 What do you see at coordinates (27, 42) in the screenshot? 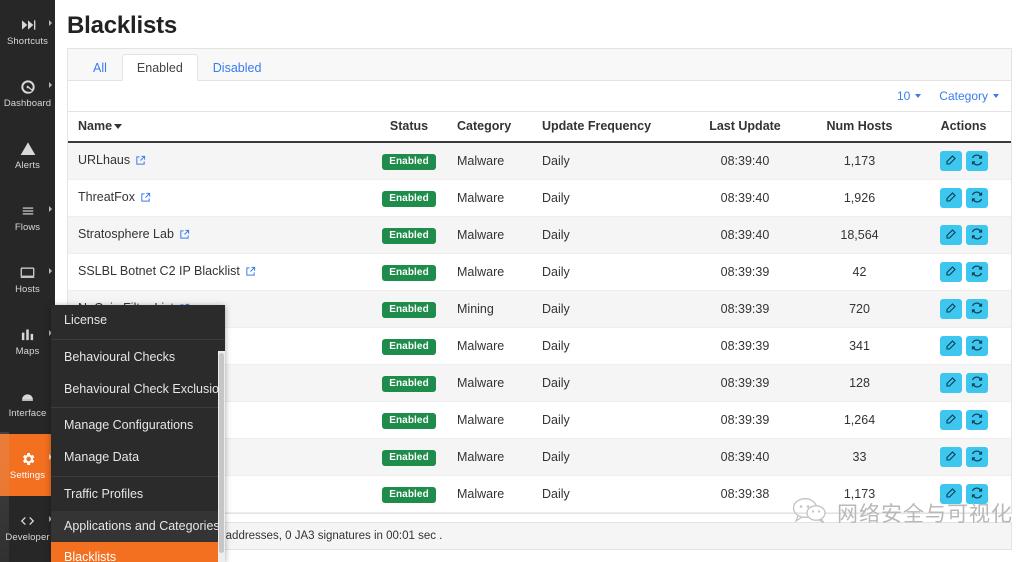
I see `sidebar-item-label: Shortcuts` at bounding box center [27, 42].